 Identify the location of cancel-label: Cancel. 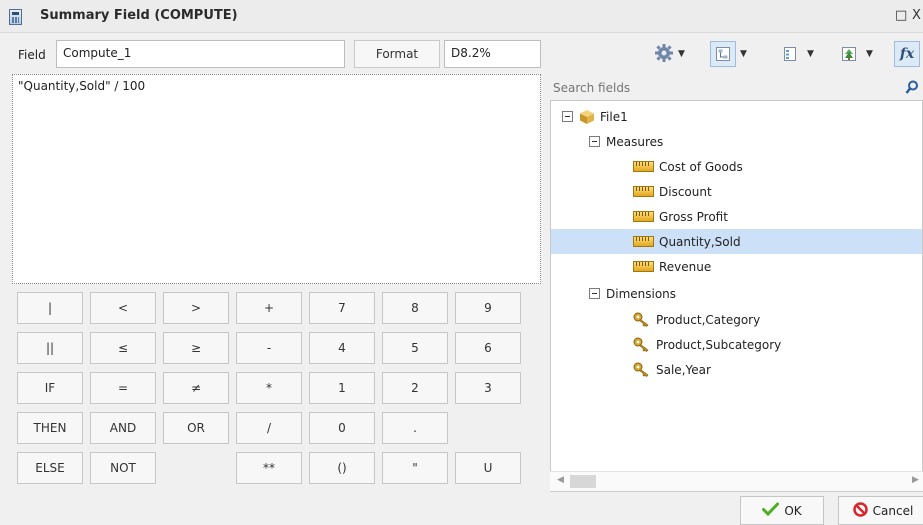
(893, 510).